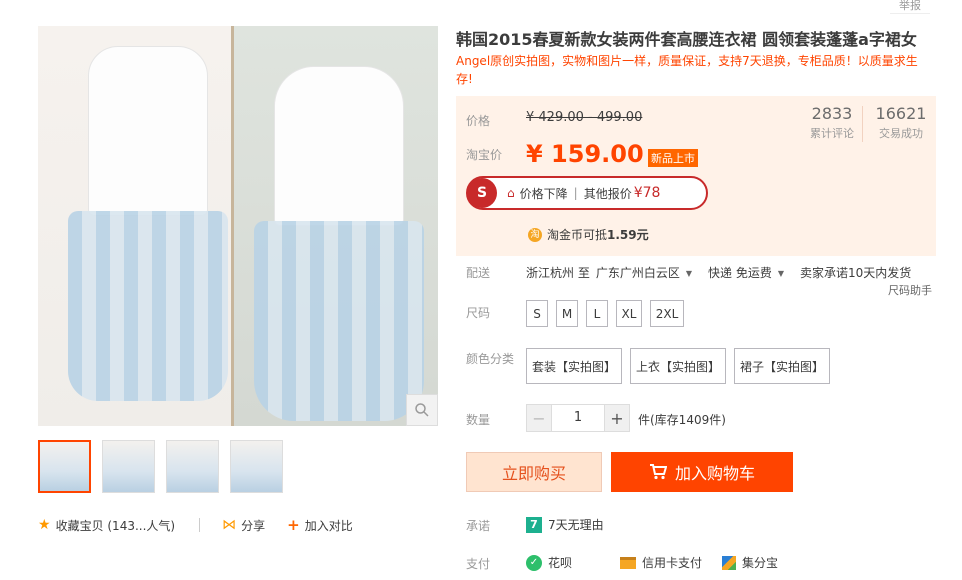  I want to click on size-option: XL, so click(629, 313).